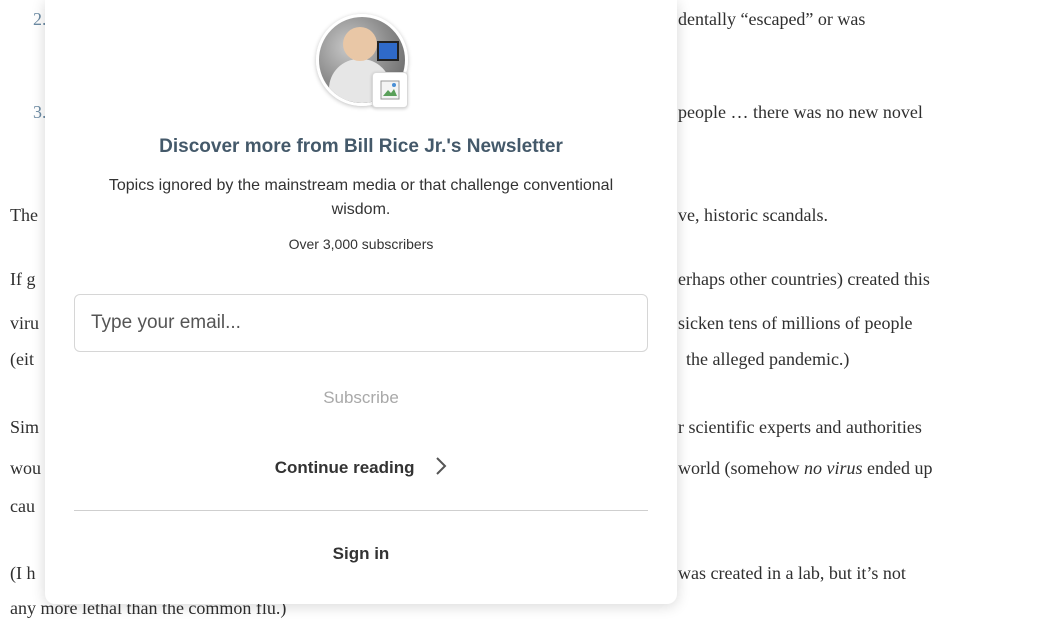 This screenshot has height=622, width=1055. What do you see at coordinates (361, 554) in the screenshot?
I see `sign-in-link: Sign in` at bounding box center [361, 554].